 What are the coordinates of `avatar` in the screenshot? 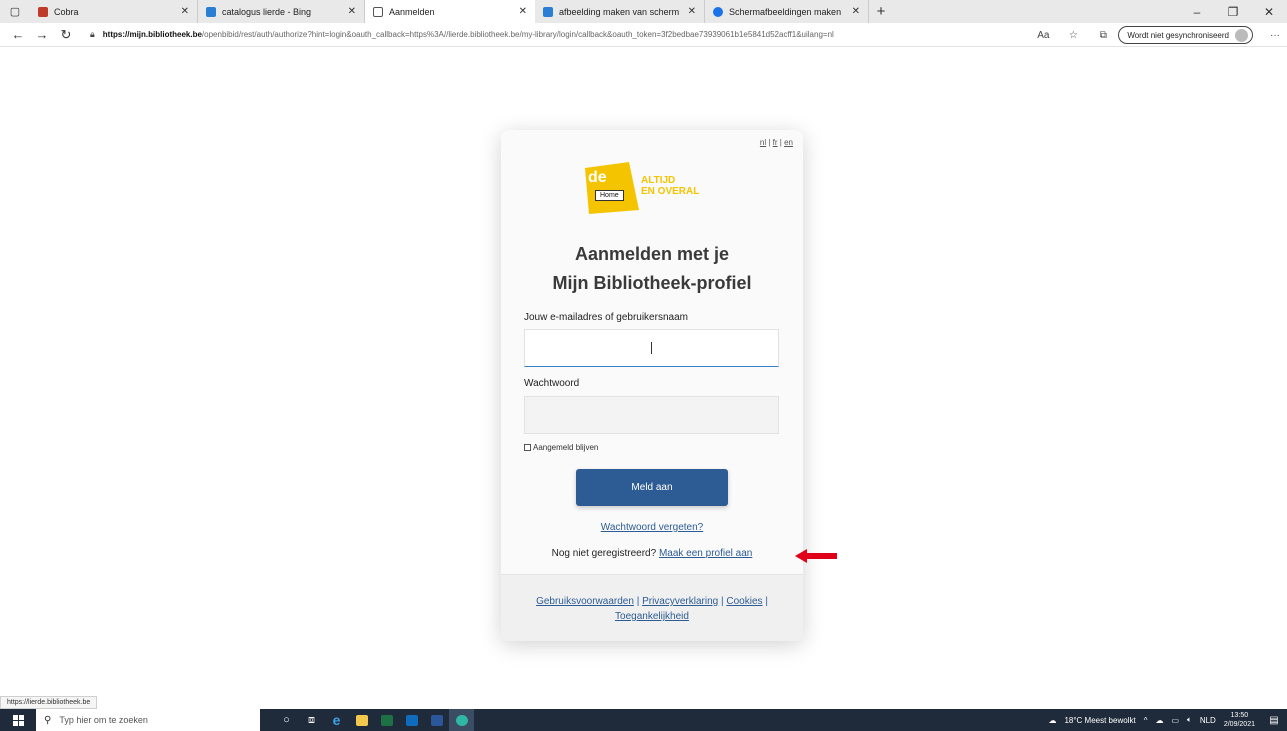 It's located at (1241, 35).